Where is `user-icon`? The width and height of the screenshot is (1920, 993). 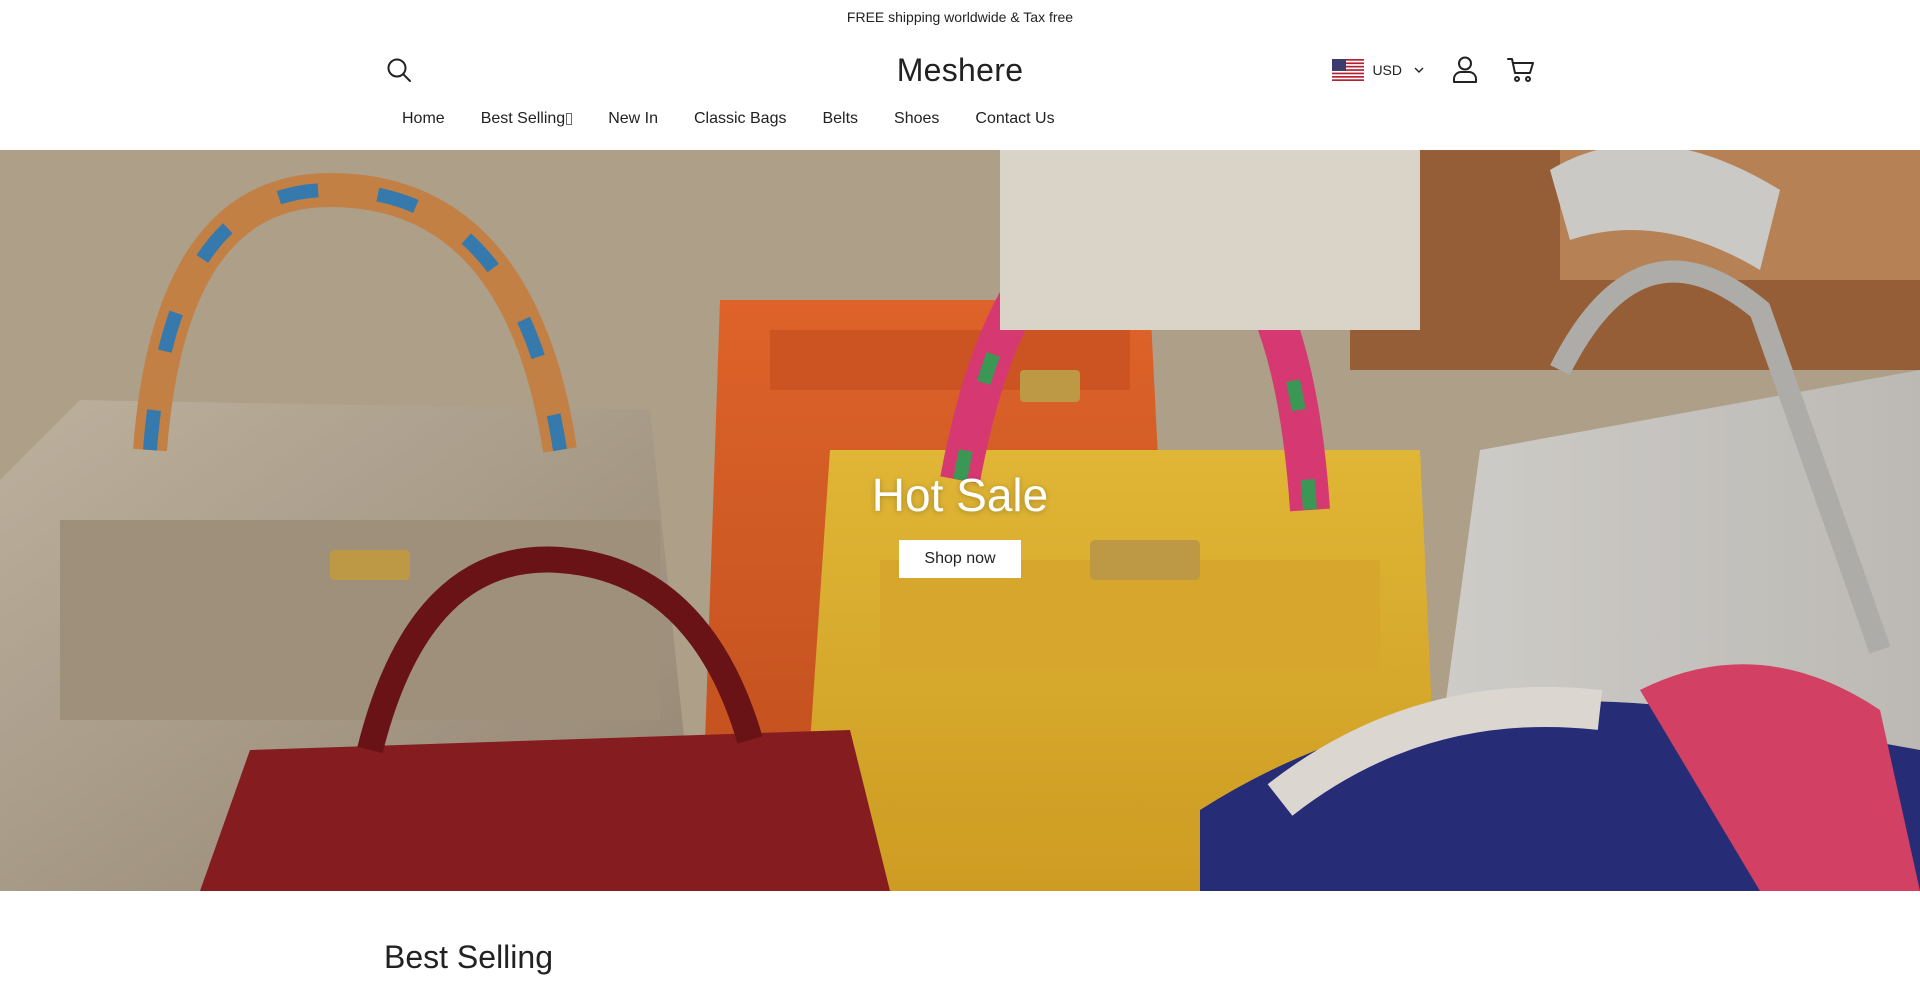 user-icon is located at coordinates (1465, 69).